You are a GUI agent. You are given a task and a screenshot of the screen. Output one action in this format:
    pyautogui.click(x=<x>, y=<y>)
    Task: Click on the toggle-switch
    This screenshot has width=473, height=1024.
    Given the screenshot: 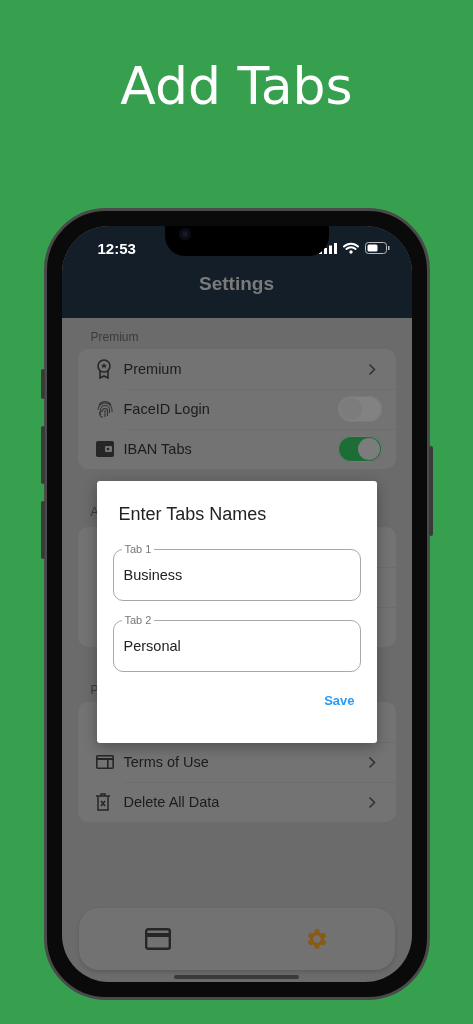 What is the action you would take?
    pyautogui.click(x=359, y=449)
    